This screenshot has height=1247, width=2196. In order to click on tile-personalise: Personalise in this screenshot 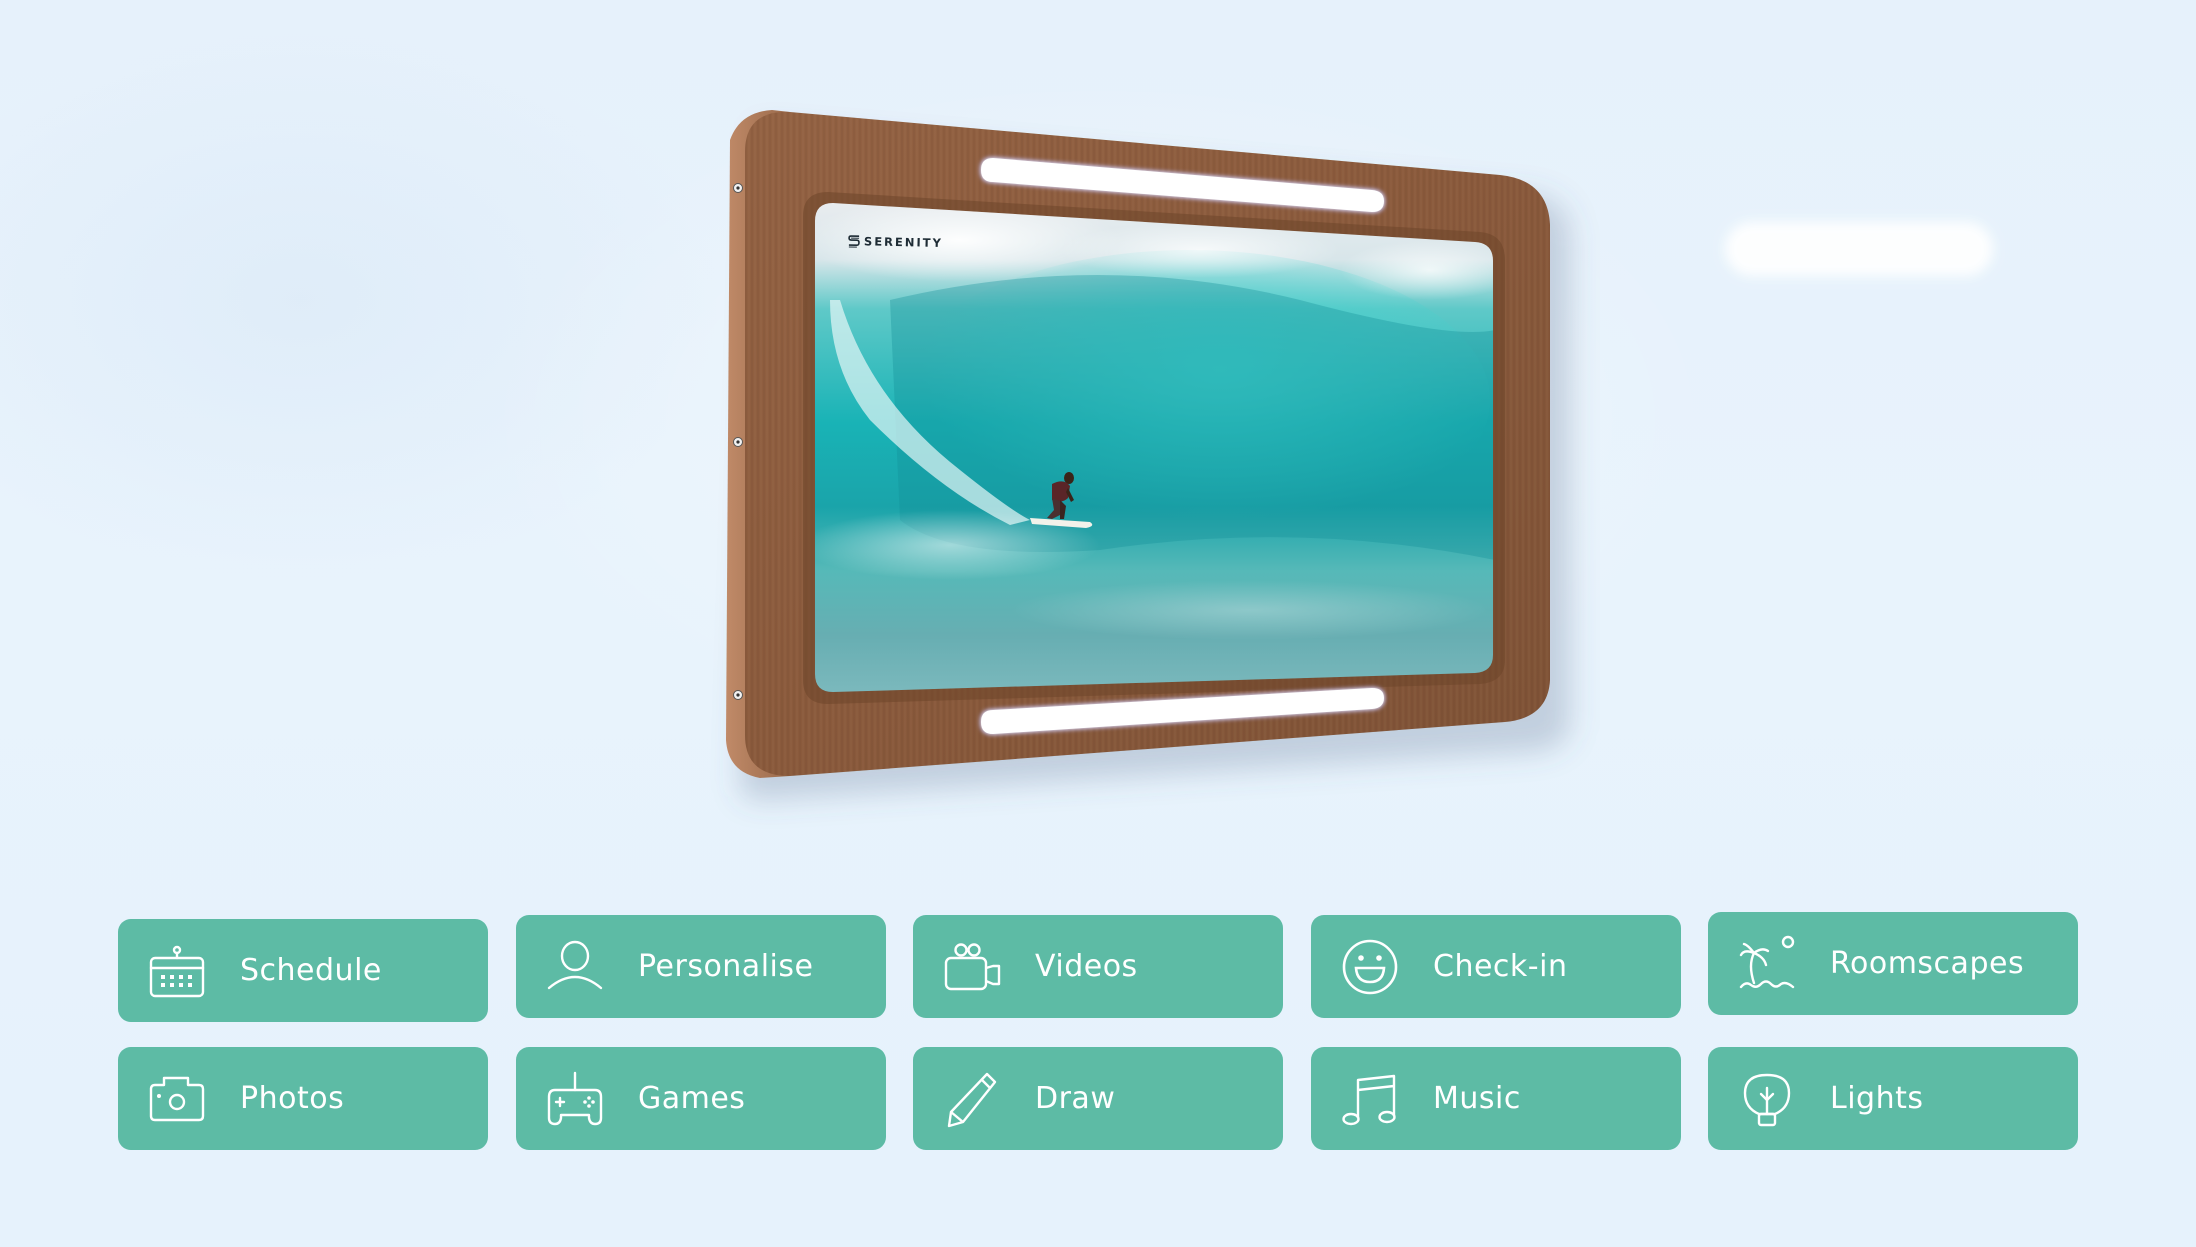, I will do `click(701, 966)`.